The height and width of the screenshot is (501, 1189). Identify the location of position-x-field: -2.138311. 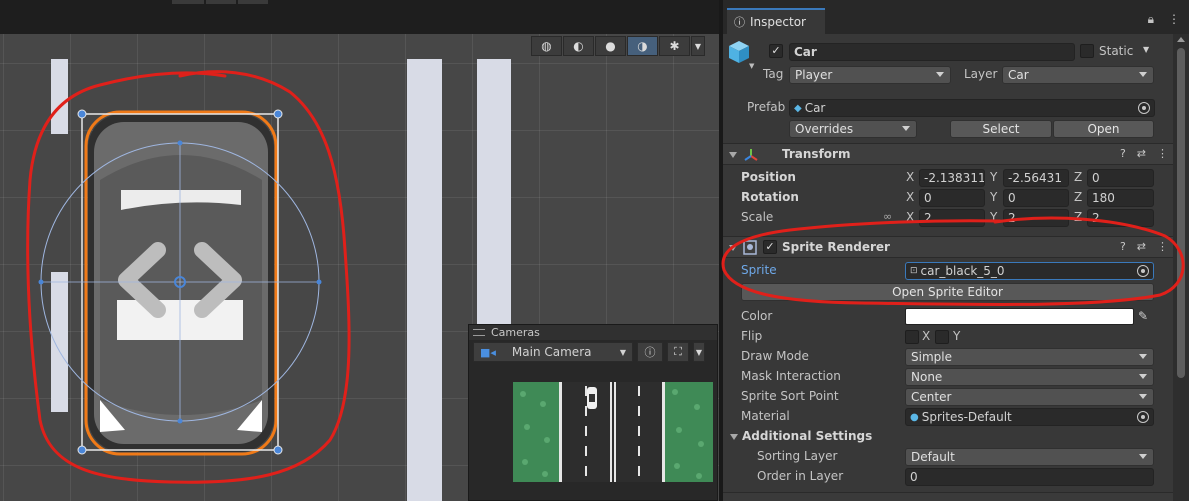
(952, 178).